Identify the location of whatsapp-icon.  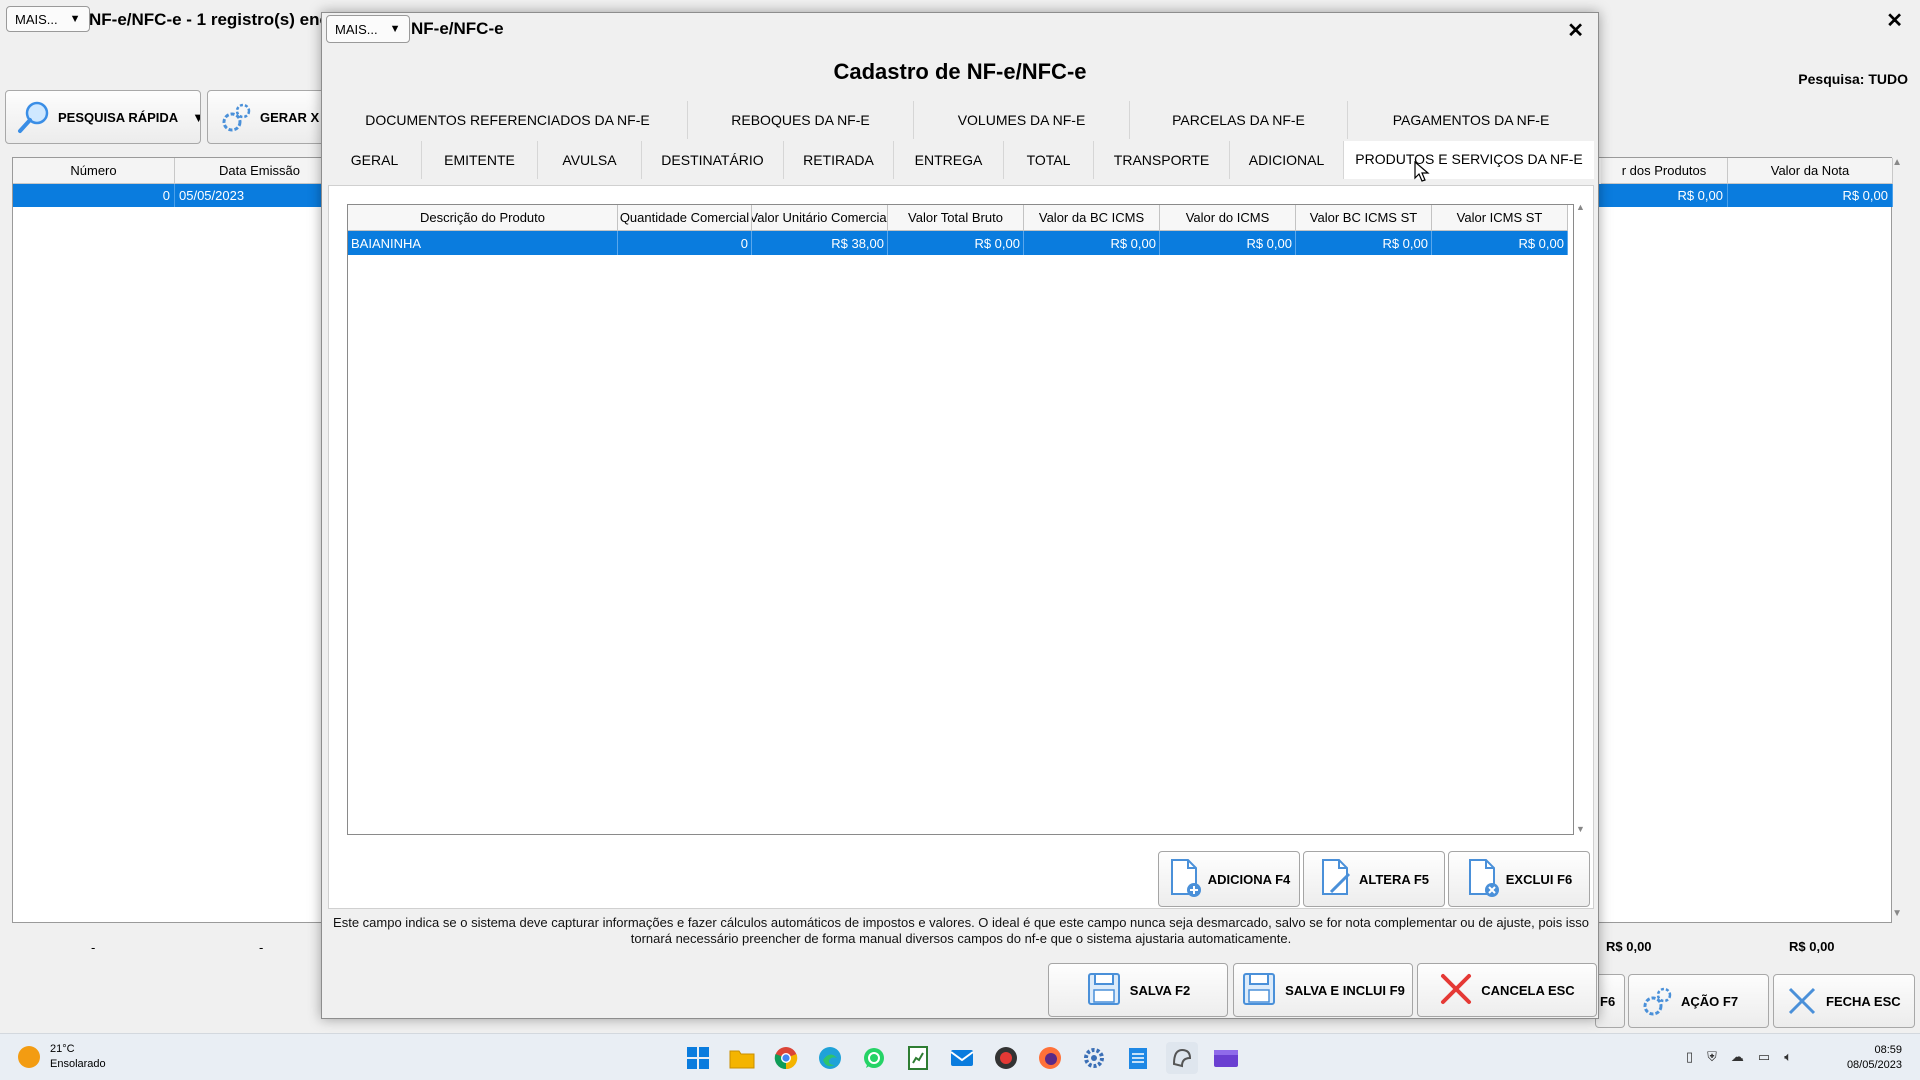
(874, 1058).